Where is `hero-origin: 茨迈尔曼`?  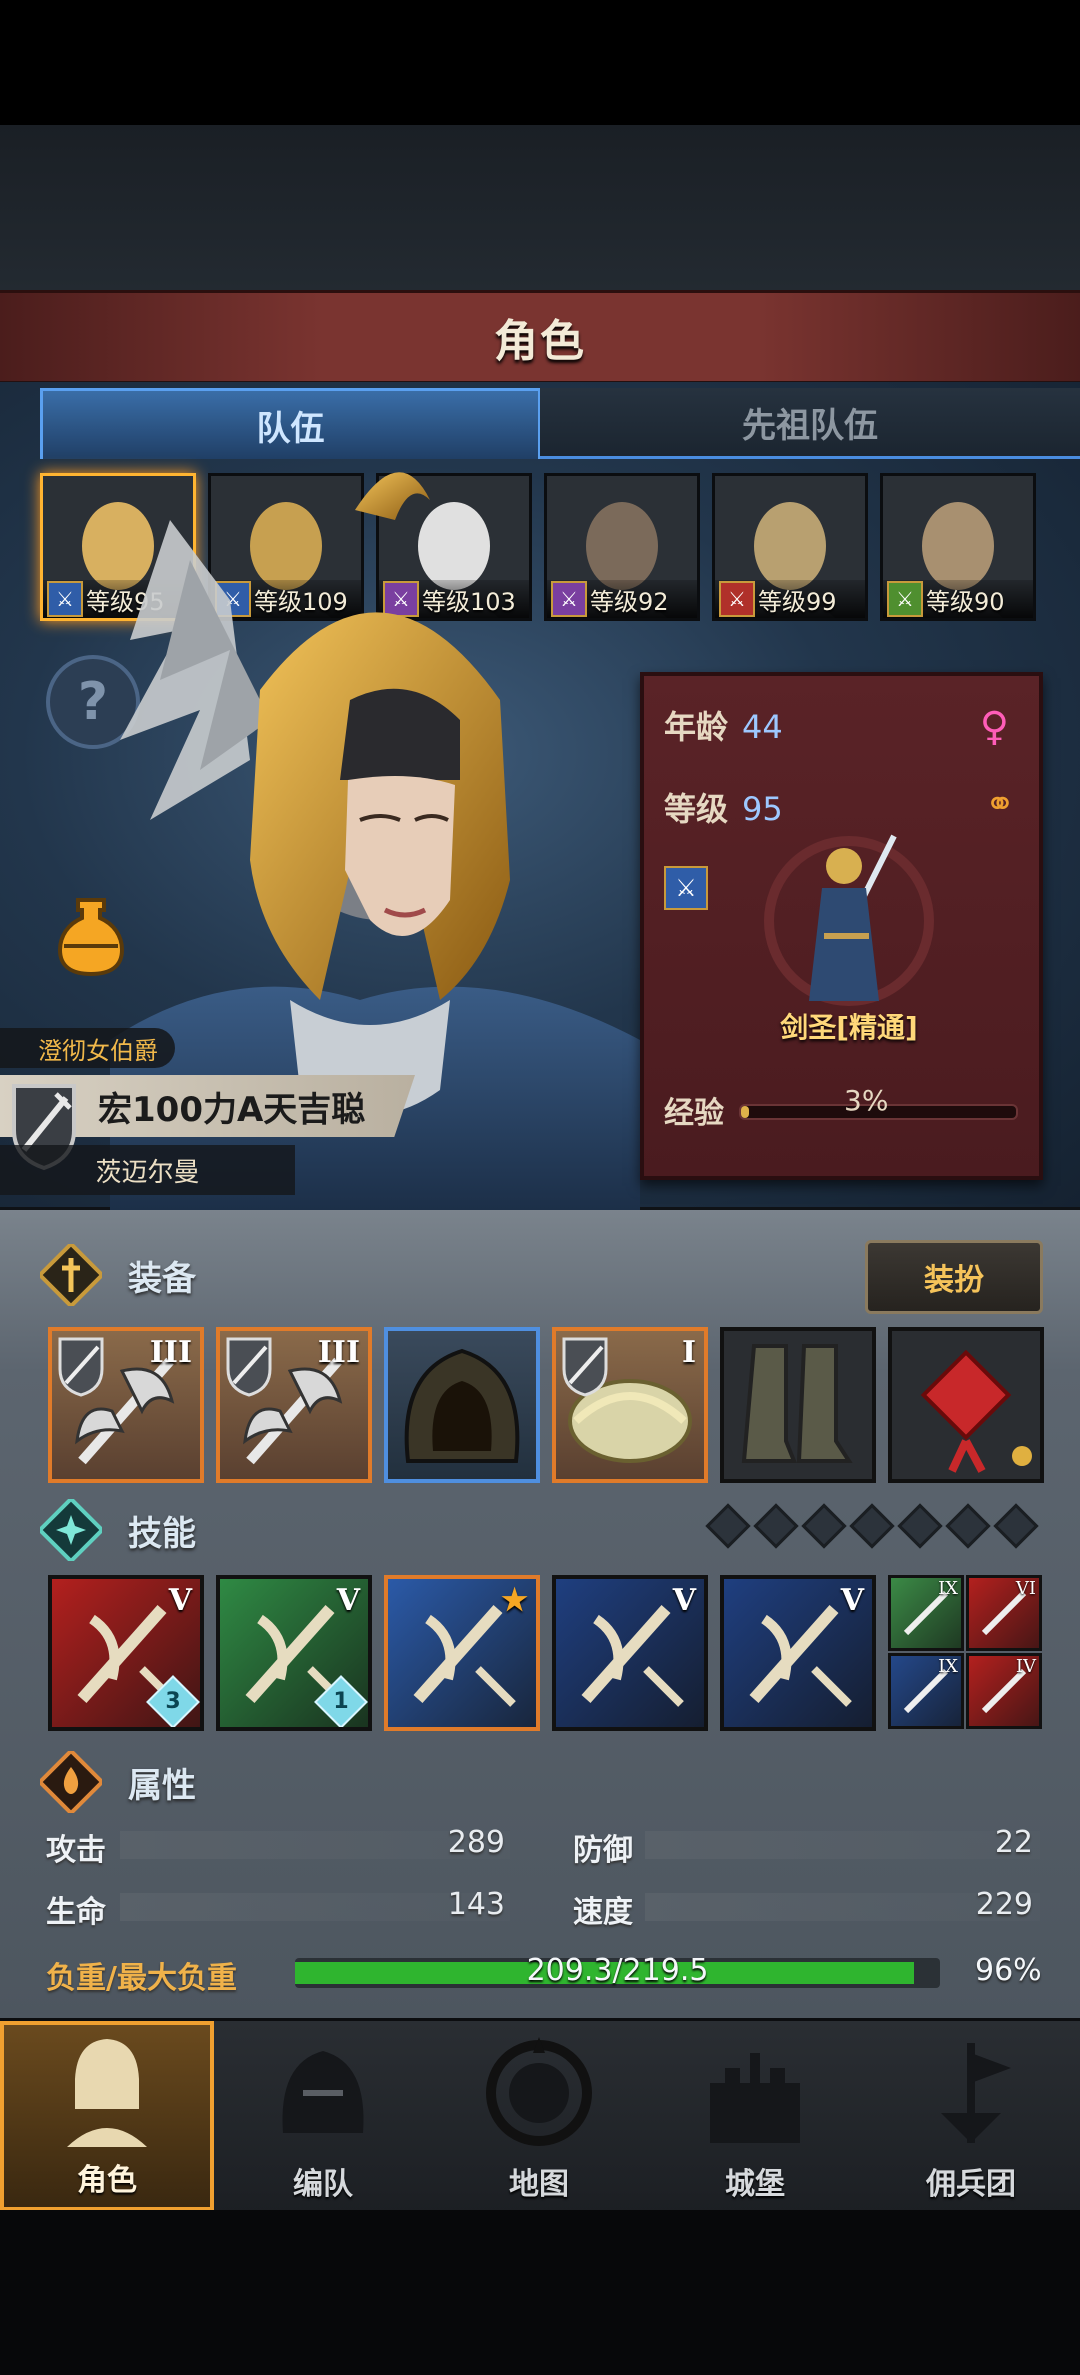 hero-origin: 茨迈尔曼 is located at coordinates (147, 1170).